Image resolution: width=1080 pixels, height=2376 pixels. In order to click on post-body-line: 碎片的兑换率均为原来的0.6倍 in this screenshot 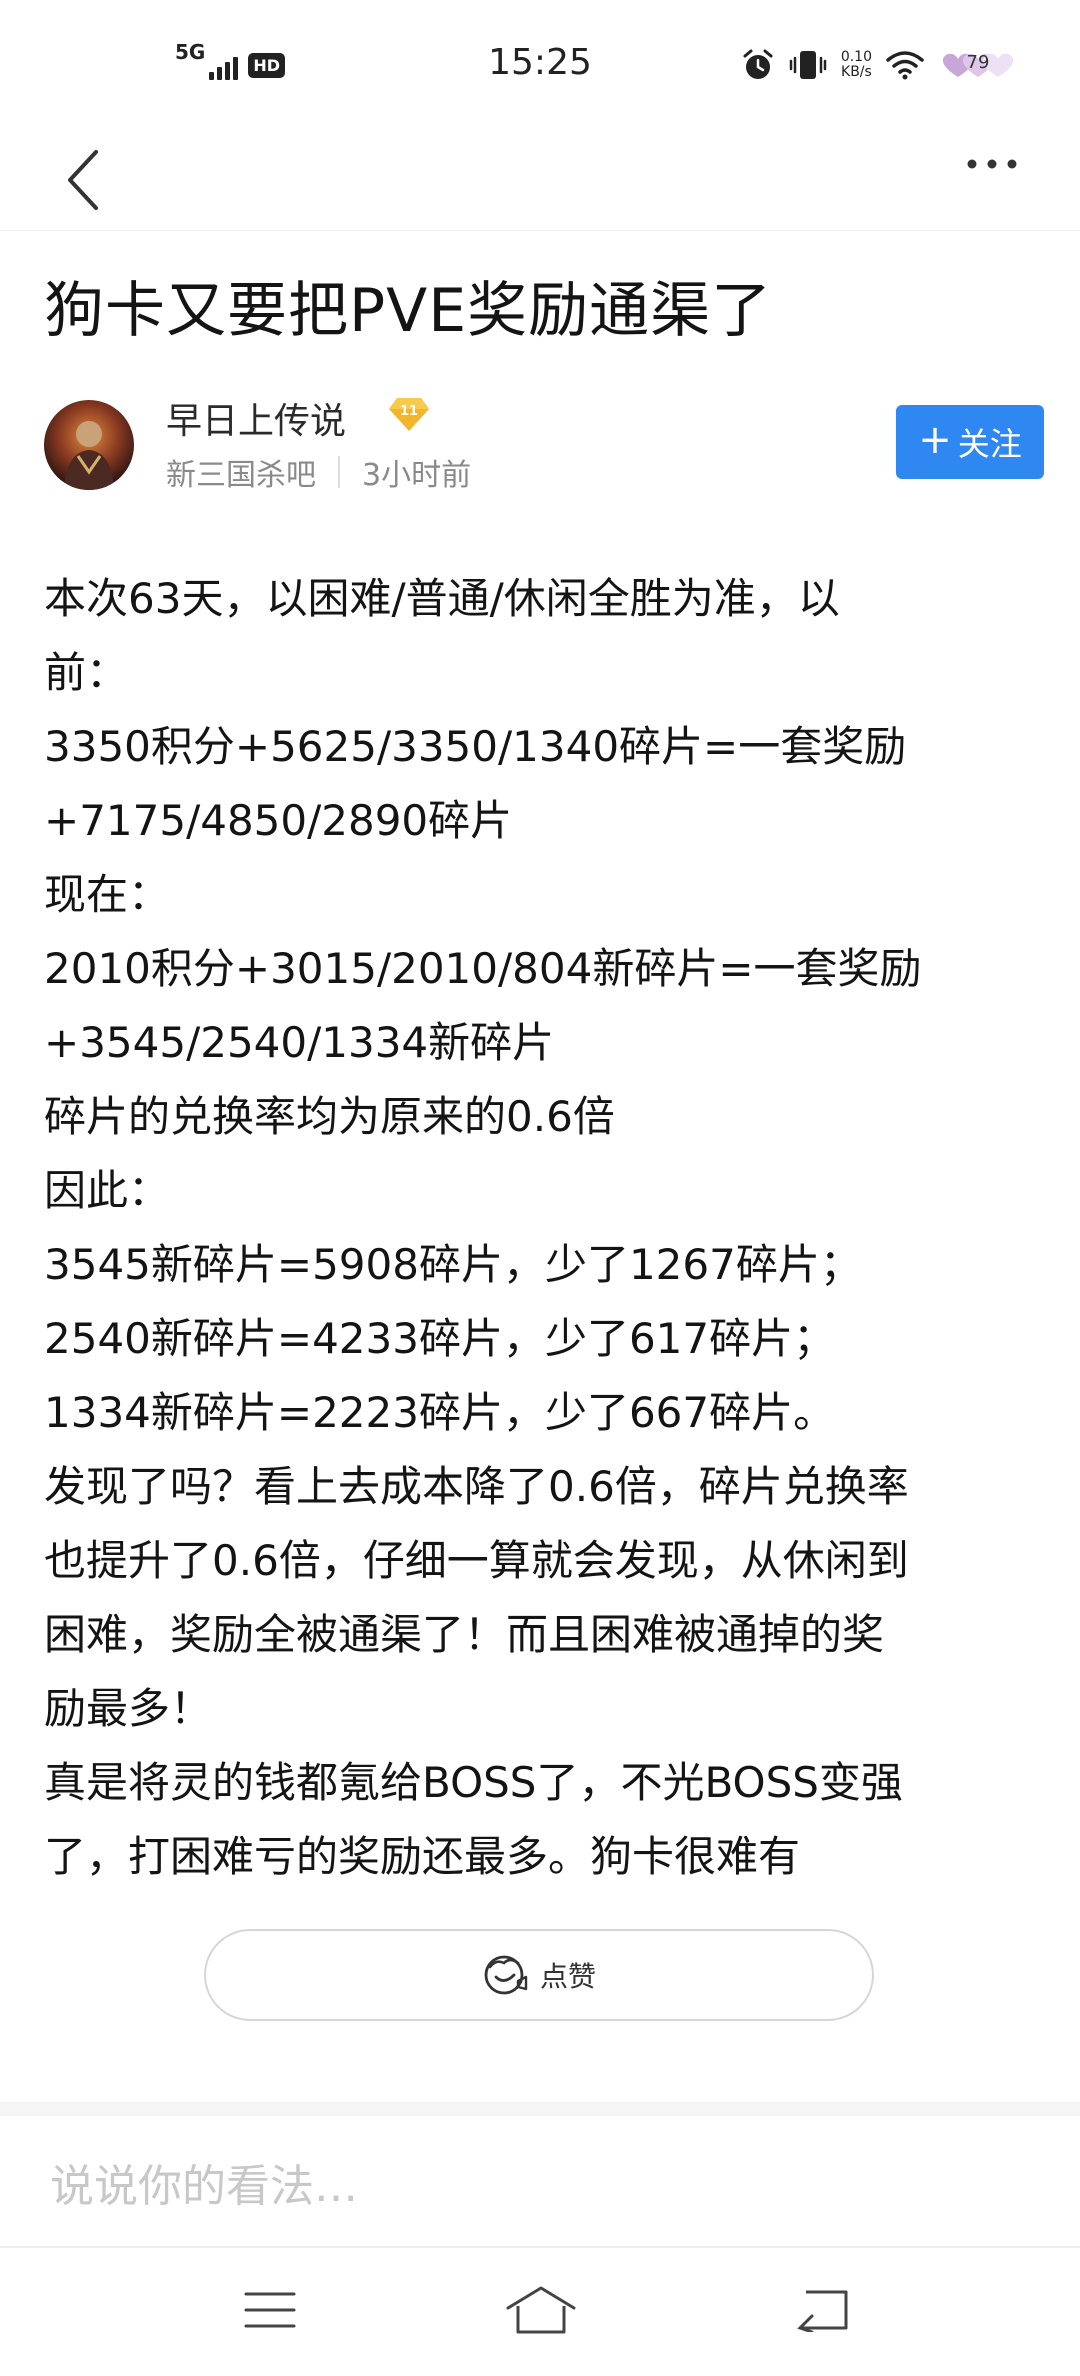, I will do `click(329, 1116)`.